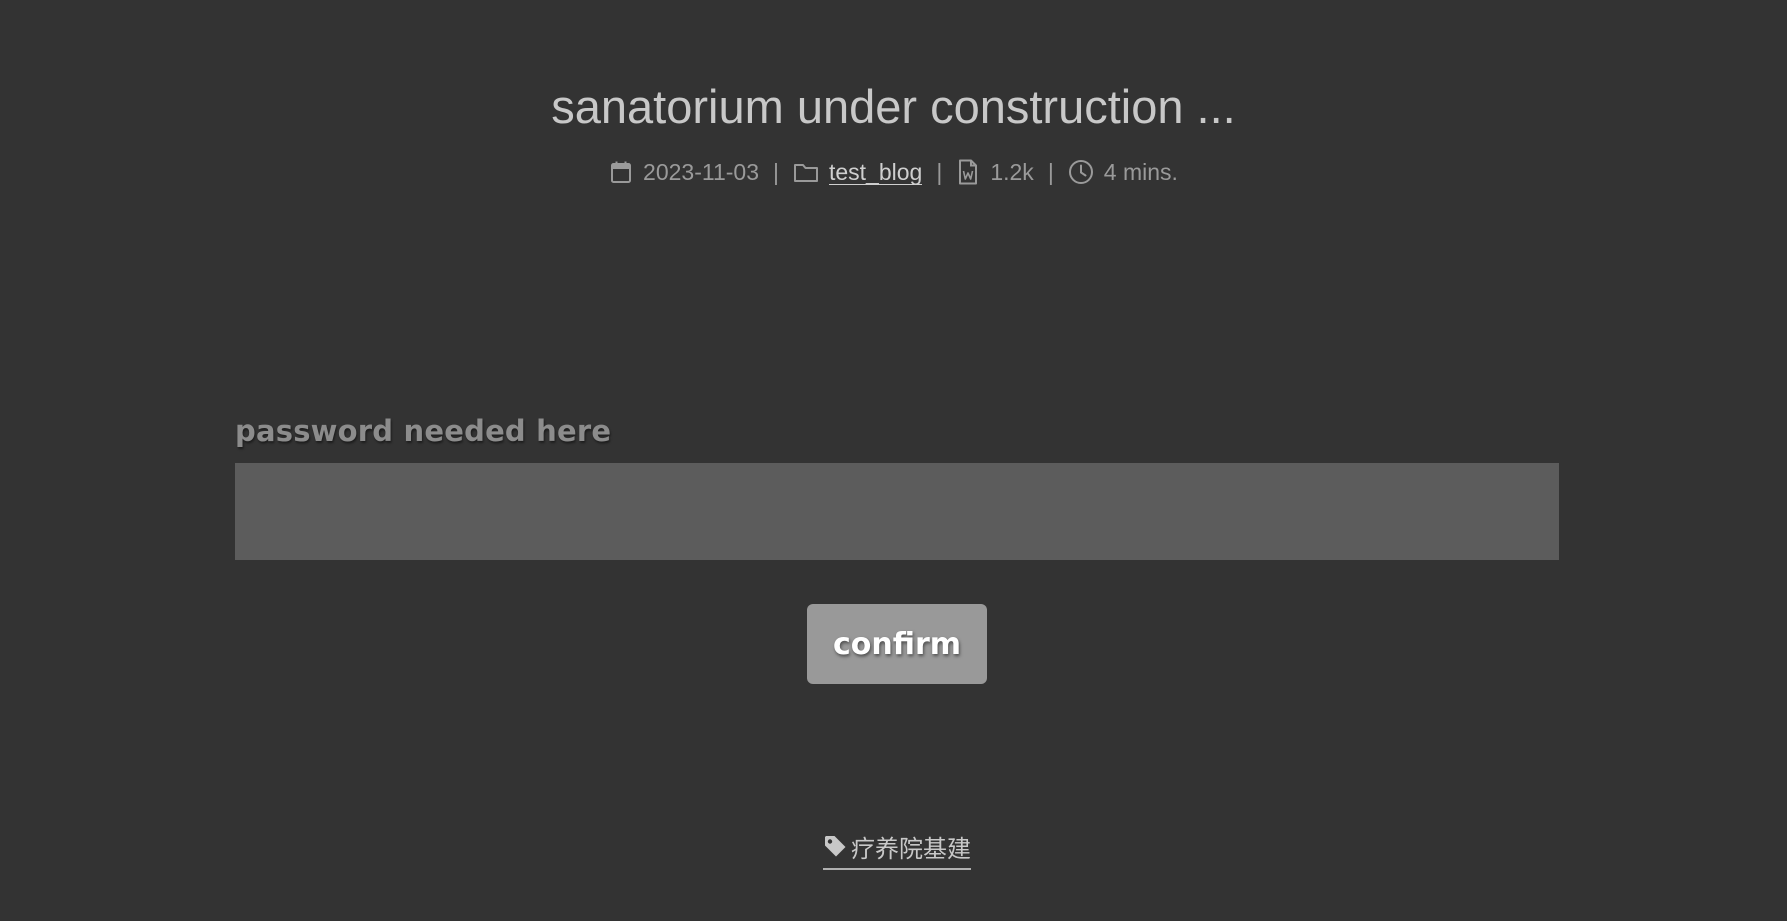 This screenshot has width=1787, height=921. I want to click on post-date: 2023-11-03, so click(684, 172).